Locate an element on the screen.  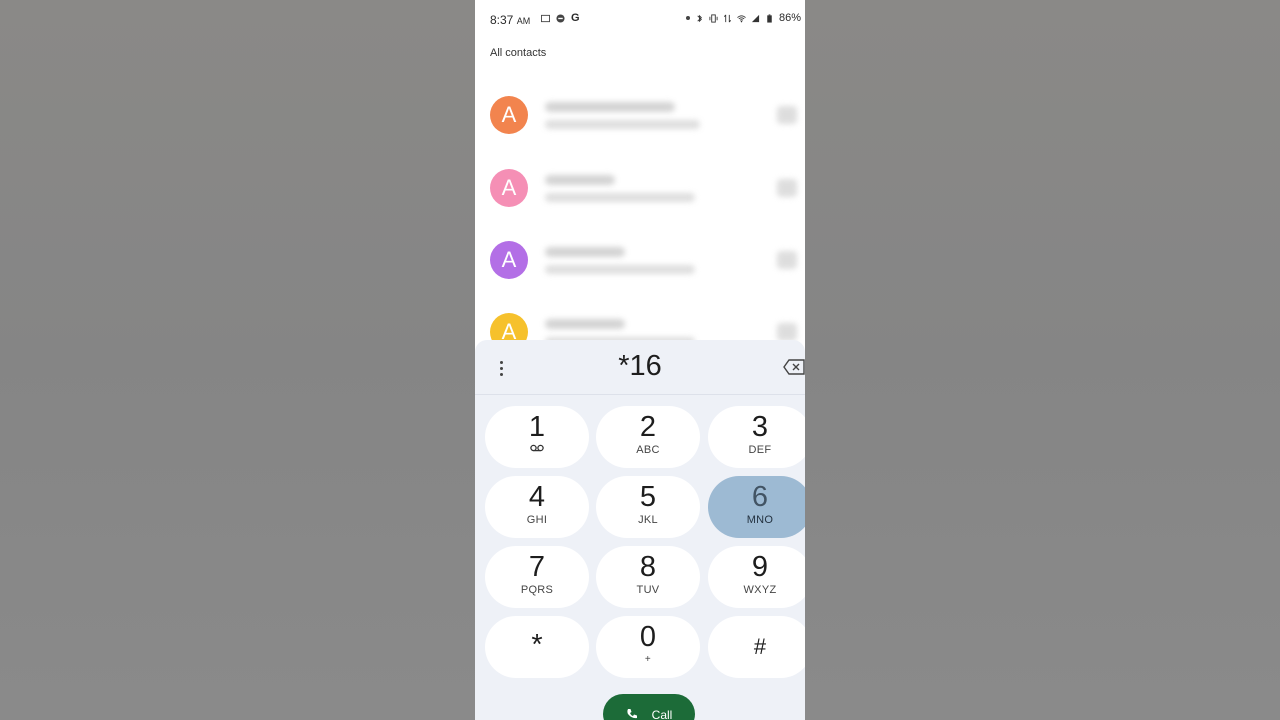
key-6: 6 MNO is located at coordinates (756, 507).